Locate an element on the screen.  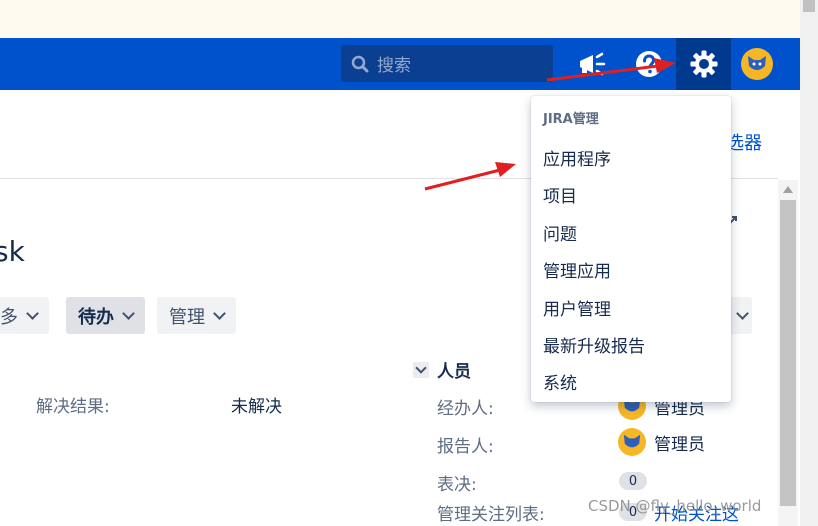
more-button: 多 is located at coordinates (24, 315).